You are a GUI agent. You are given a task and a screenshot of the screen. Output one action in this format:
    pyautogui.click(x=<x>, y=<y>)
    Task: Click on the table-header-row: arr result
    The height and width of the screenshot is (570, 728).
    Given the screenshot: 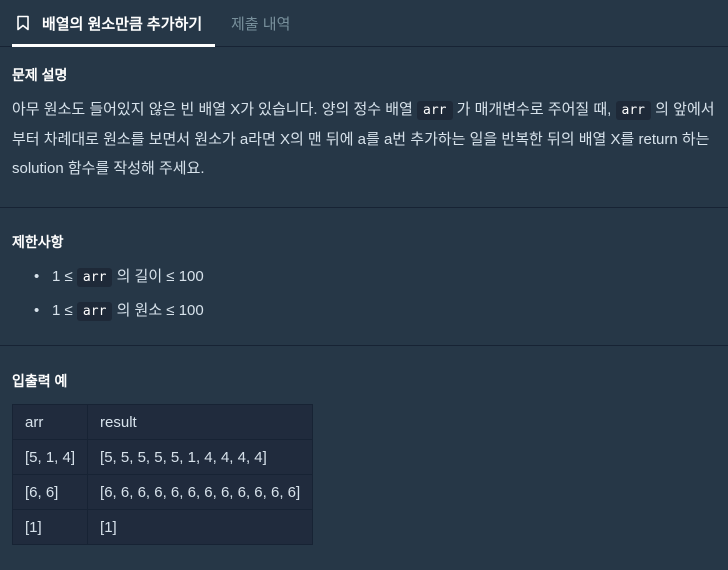 What is the action you would take?
    pyautogui.click(x=162, y=422)
    